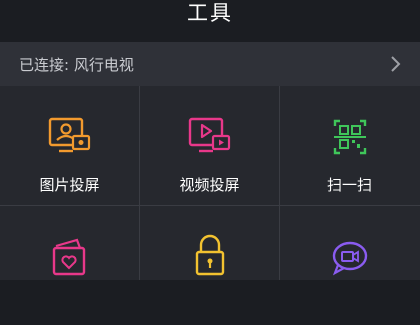 The image size is (420, 325). I want to click on lock-icon, so click(210, 255).